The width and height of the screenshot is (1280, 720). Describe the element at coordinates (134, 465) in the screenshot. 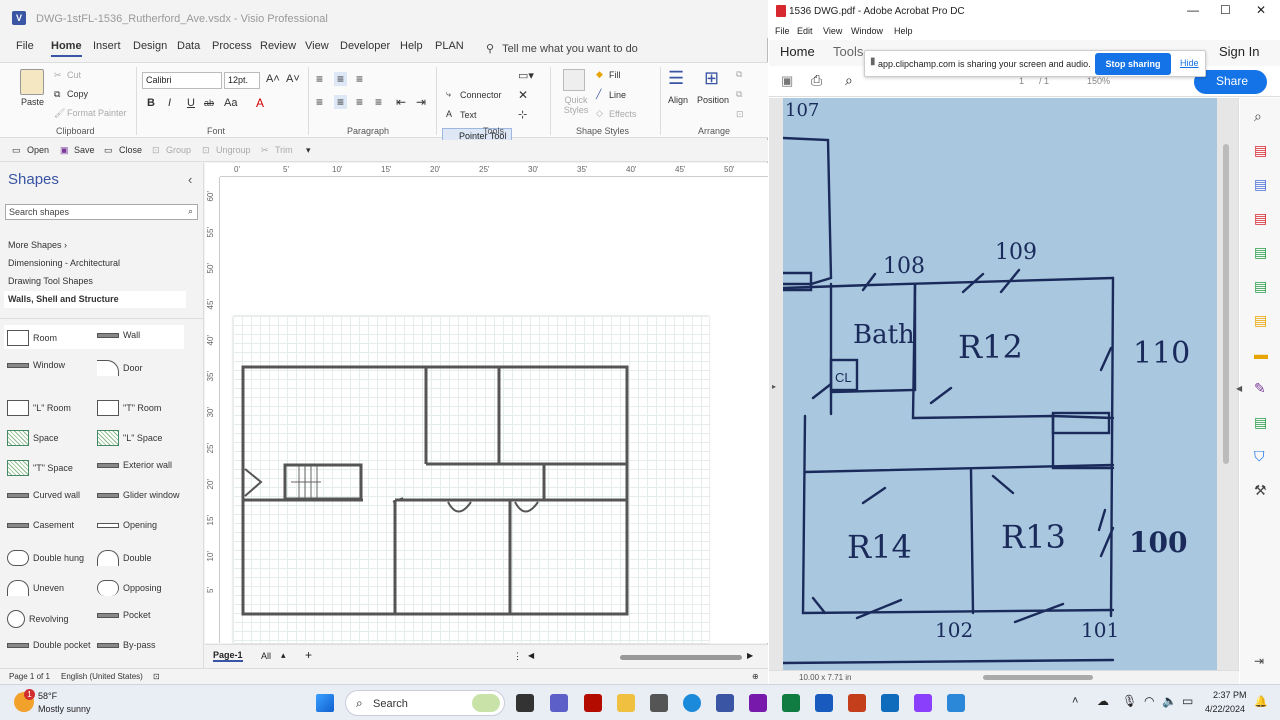

I see `shape-exterior-wall: Exterior wall` at that location.